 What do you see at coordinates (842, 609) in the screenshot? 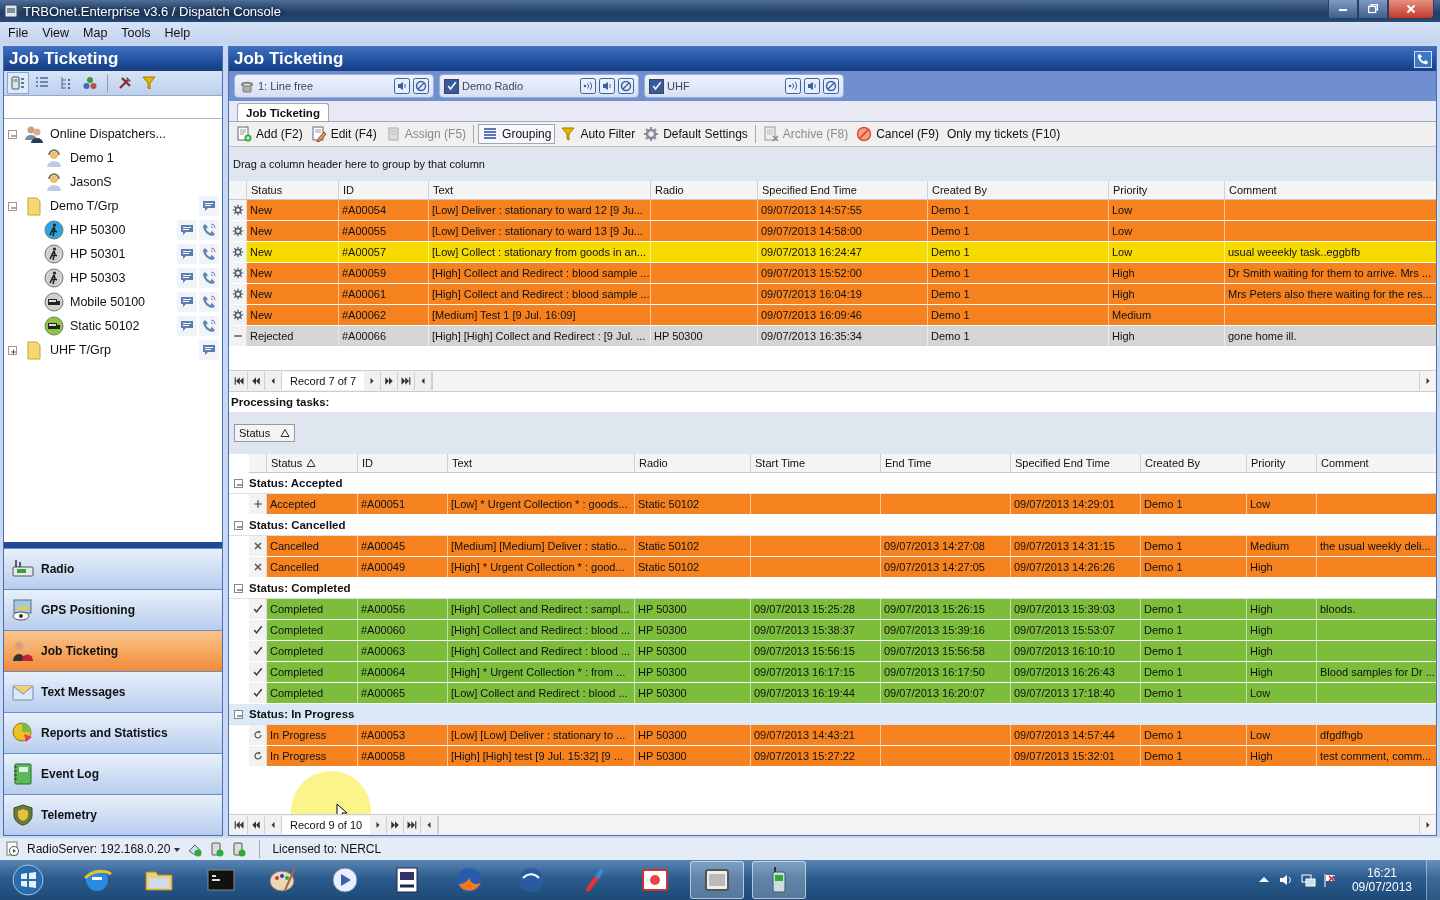
I see `table-row: Completed #A00056 [High] Collect and Redirect : sampl... HP 50300 09/07/2013 15:25:28 09/07/2013 15:26:15 09/07/2013 15:39:03 Demo 1 High bloods.` at bounding box center [842, 609].